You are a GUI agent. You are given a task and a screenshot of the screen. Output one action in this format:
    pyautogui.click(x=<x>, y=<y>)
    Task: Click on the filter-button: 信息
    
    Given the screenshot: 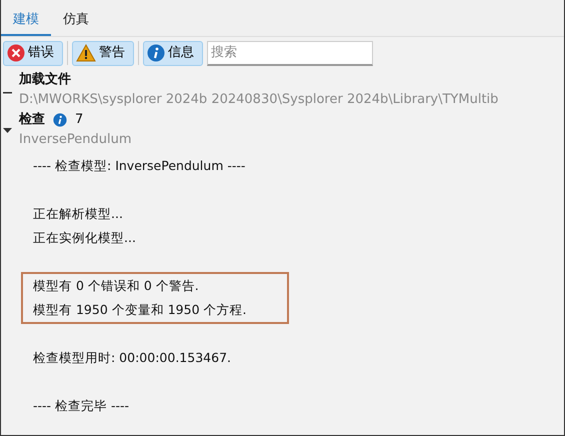 What is the action you would take?
    pyautogui.click(x=173, y=53)
    